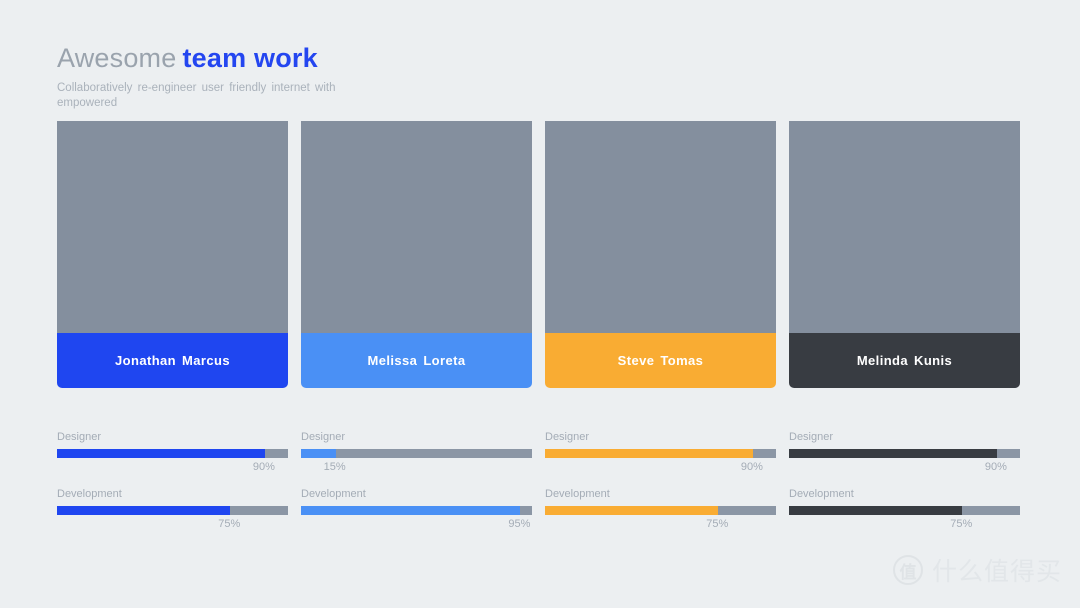  What do you see at coordinates (416, 471) in the screenshot?
I see `skill-value-row: 15%` at bounding box center [416, 471].